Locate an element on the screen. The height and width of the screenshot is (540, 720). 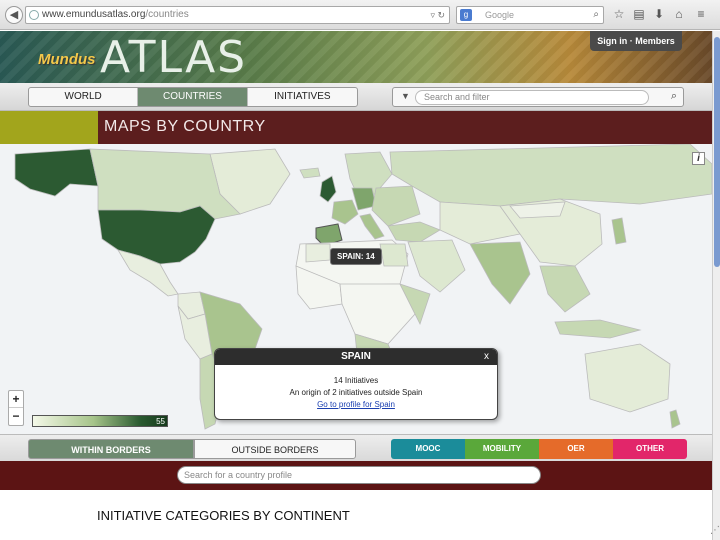
country-japan is located at coordinates (619, 231).